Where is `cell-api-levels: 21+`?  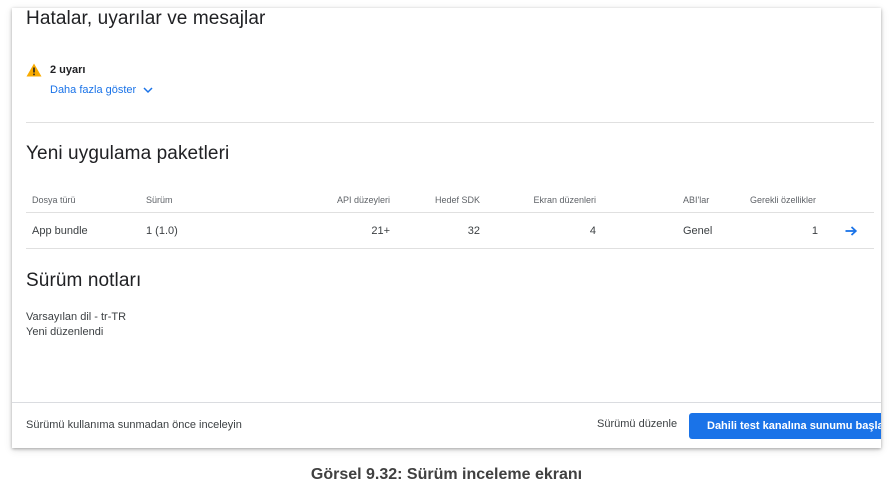
cell-api-levels: 21+ is located at coordinates (380, 231).